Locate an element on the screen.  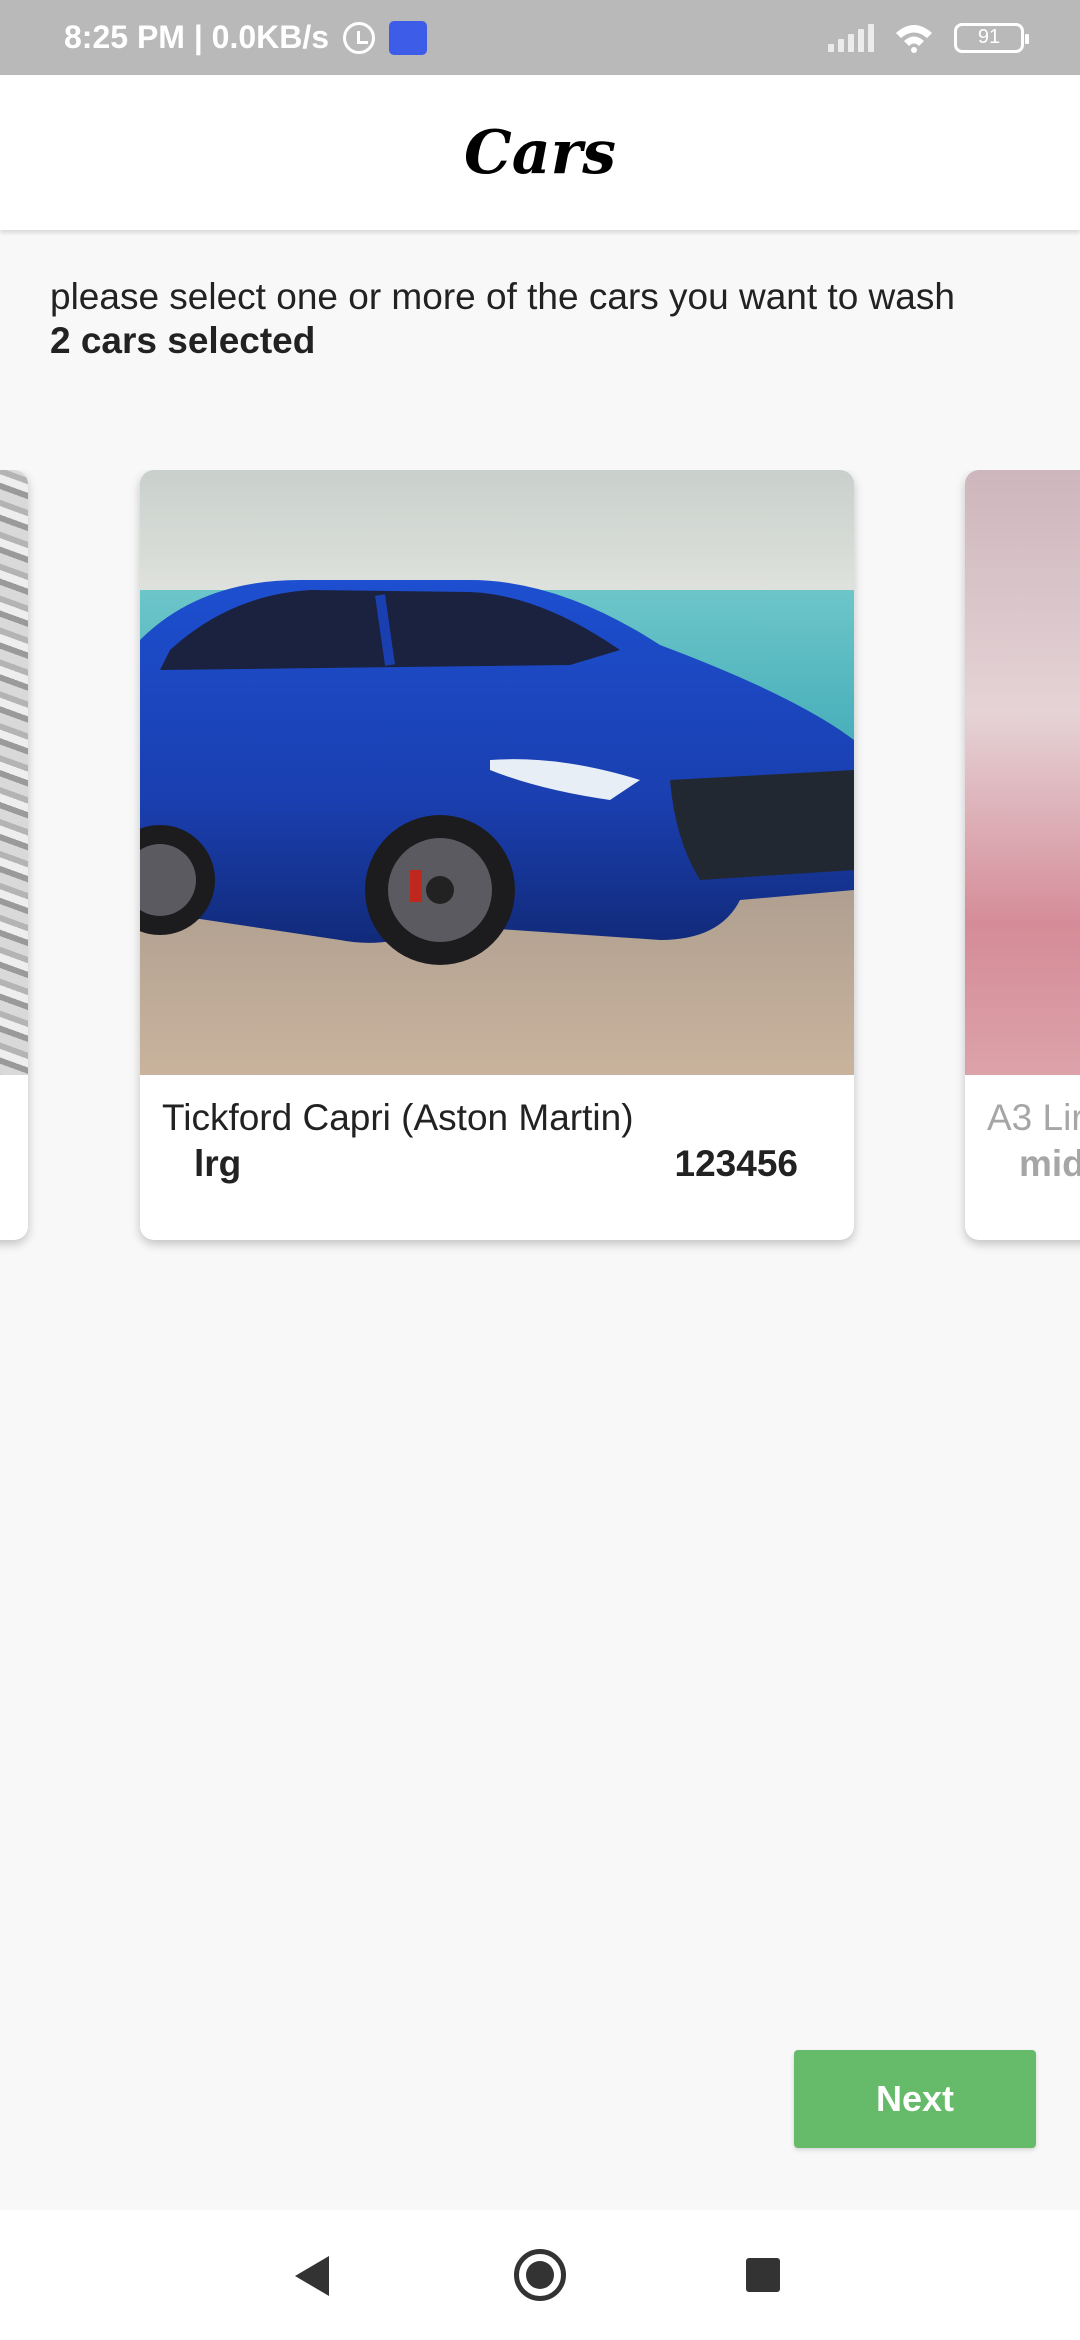
car-card-next: A3 Lir mid is located at coordinates (1022, 855).